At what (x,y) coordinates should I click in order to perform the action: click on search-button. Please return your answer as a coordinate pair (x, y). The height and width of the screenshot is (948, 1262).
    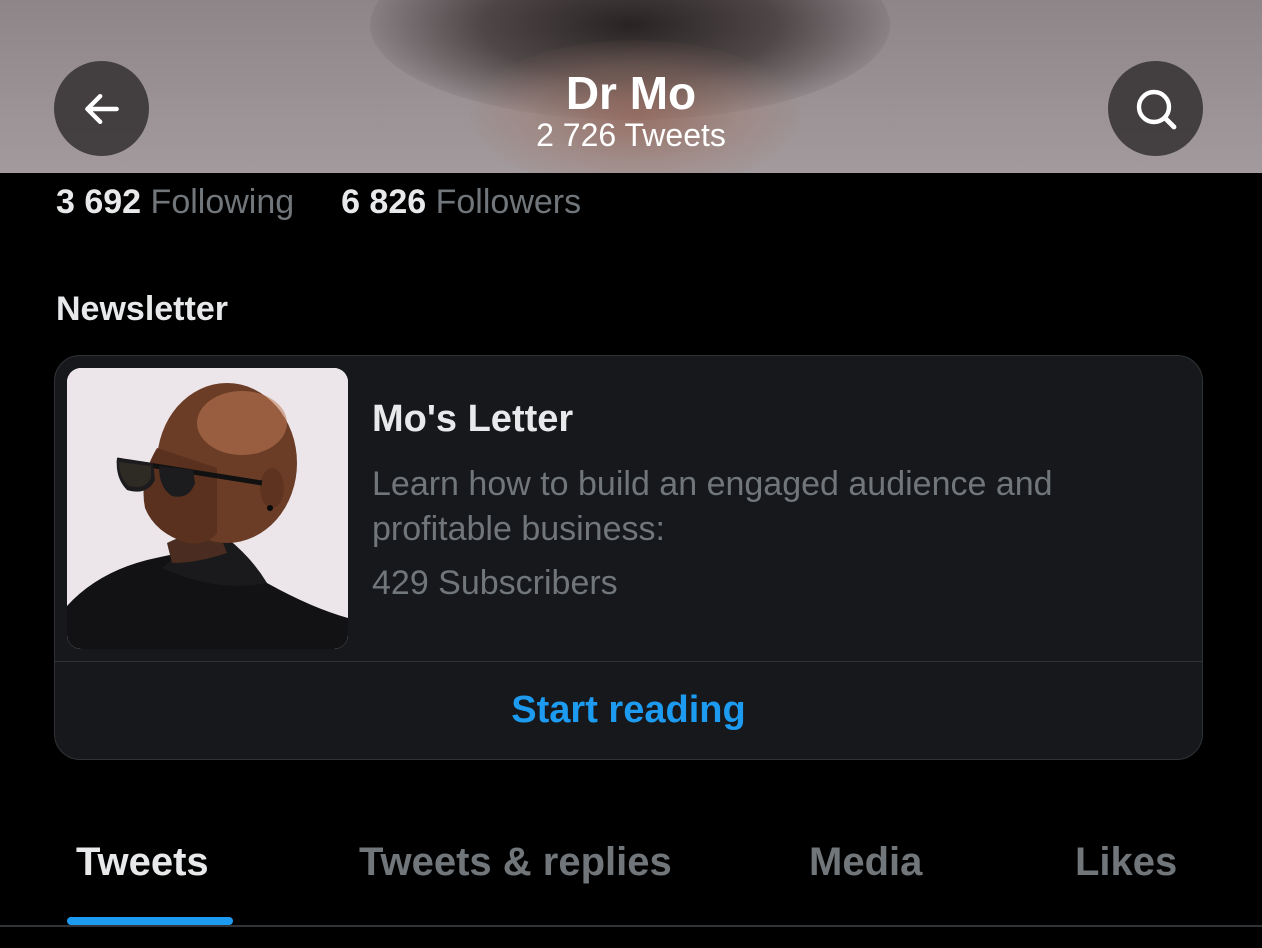
    Looking at the image, I should click on (1155, 108).